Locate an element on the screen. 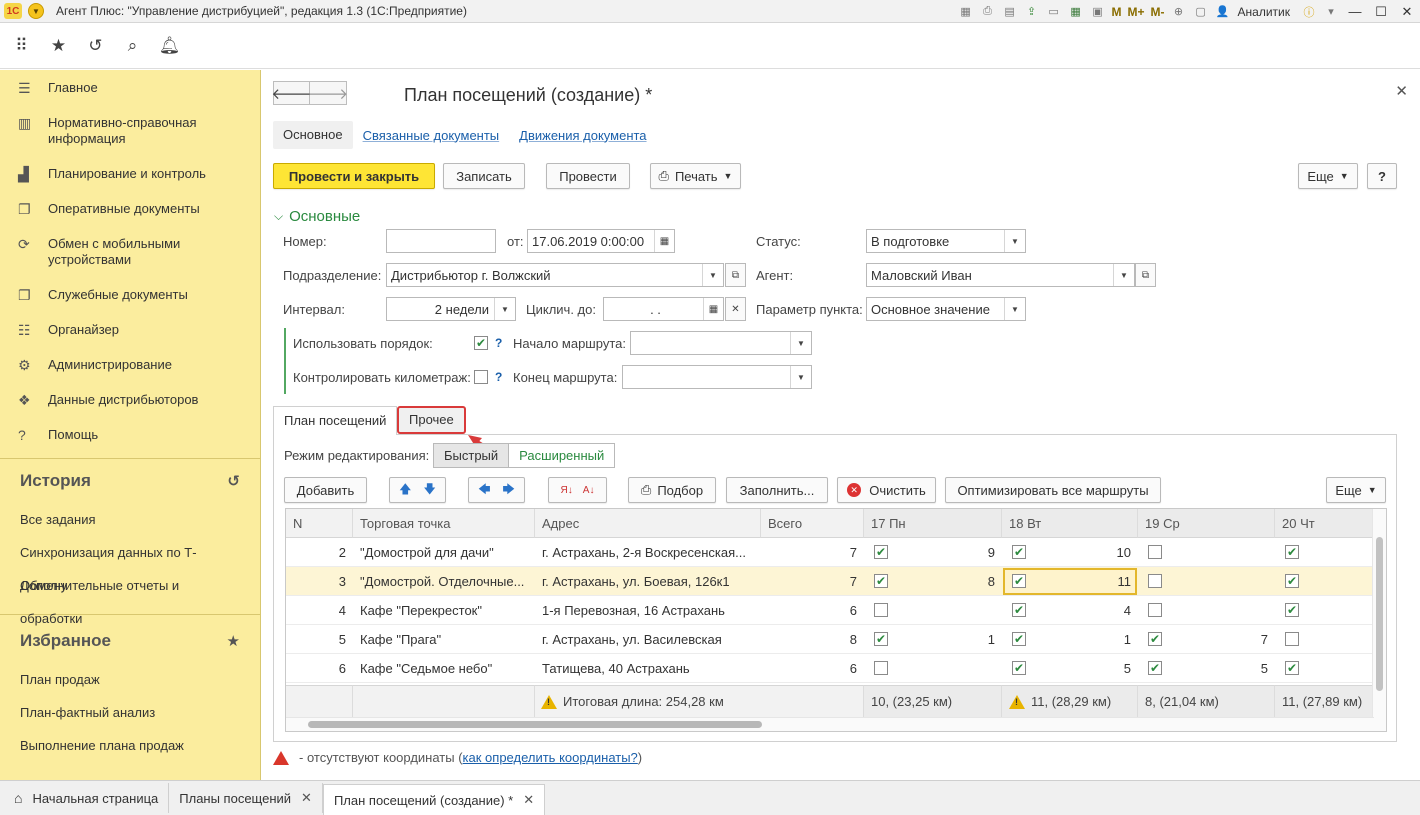 This screenshot has width=1420, height=815. table-cell-address: г. Астрахань, ул. Боевая, 126к1 is located at coordinates (648, 581).